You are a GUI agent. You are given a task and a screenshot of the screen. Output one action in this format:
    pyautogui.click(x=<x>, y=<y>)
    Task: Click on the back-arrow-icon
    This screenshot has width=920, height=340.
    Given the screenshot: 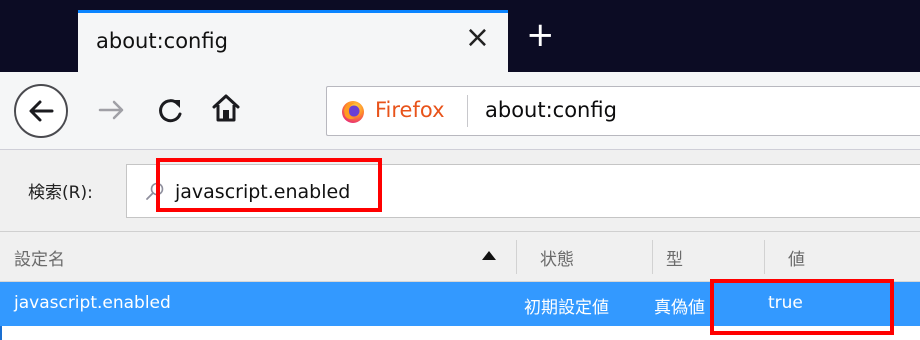 What is the action you would take?
    pyautogui.click(x=41, y=111)
    